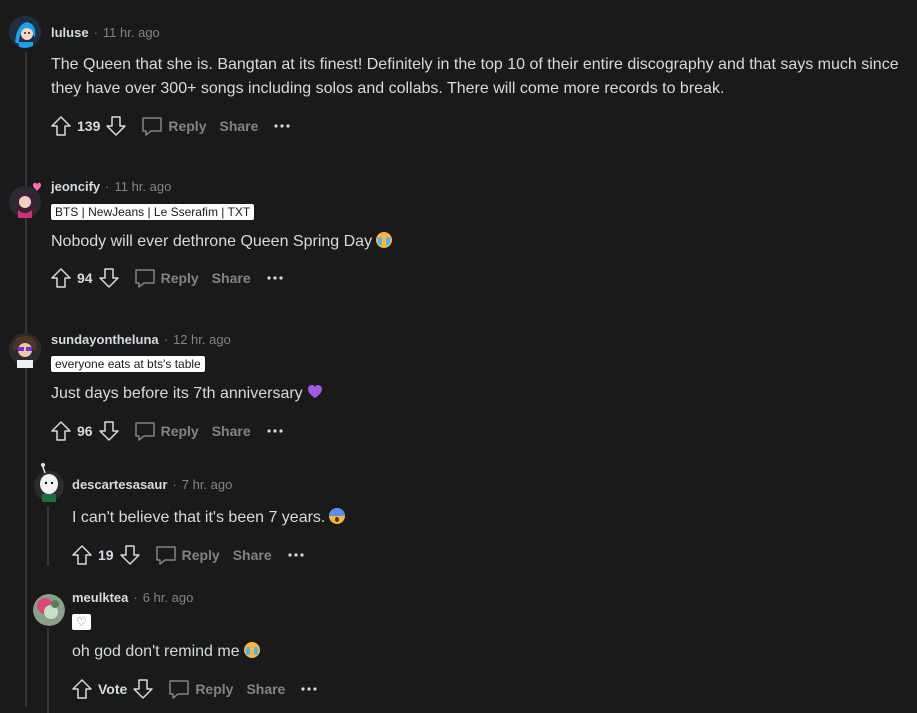 This screenshot has width=917, height=713. What do you see at coordinates (168, 597) in the screenshot?
I see `timestamp: 6 hr. ago` at bounding box center [168, 597].